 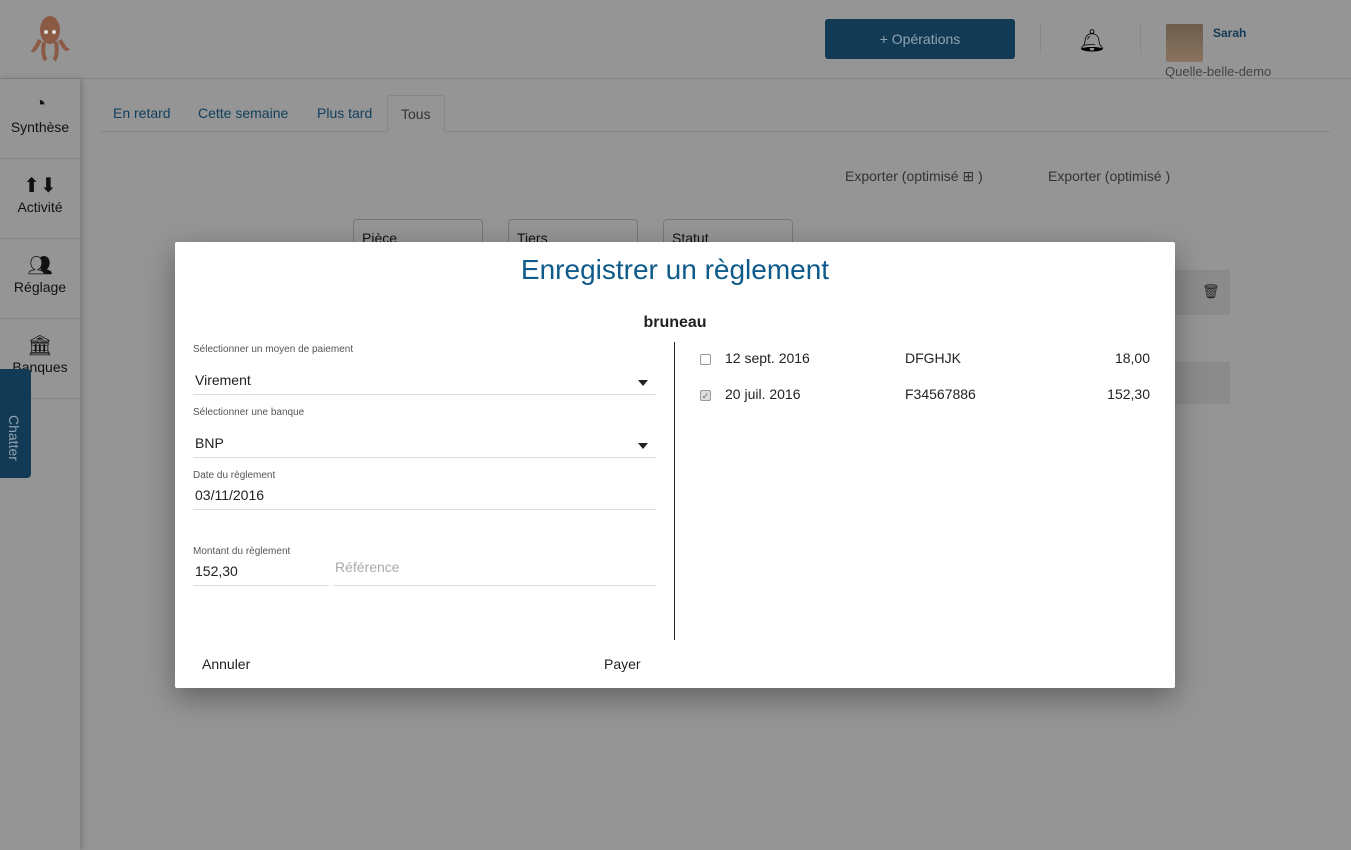 What do you see at coordinates (424, 498) in the screenshot?
I see `date-input: 03/11/2016` at bounding box center [424, 498].